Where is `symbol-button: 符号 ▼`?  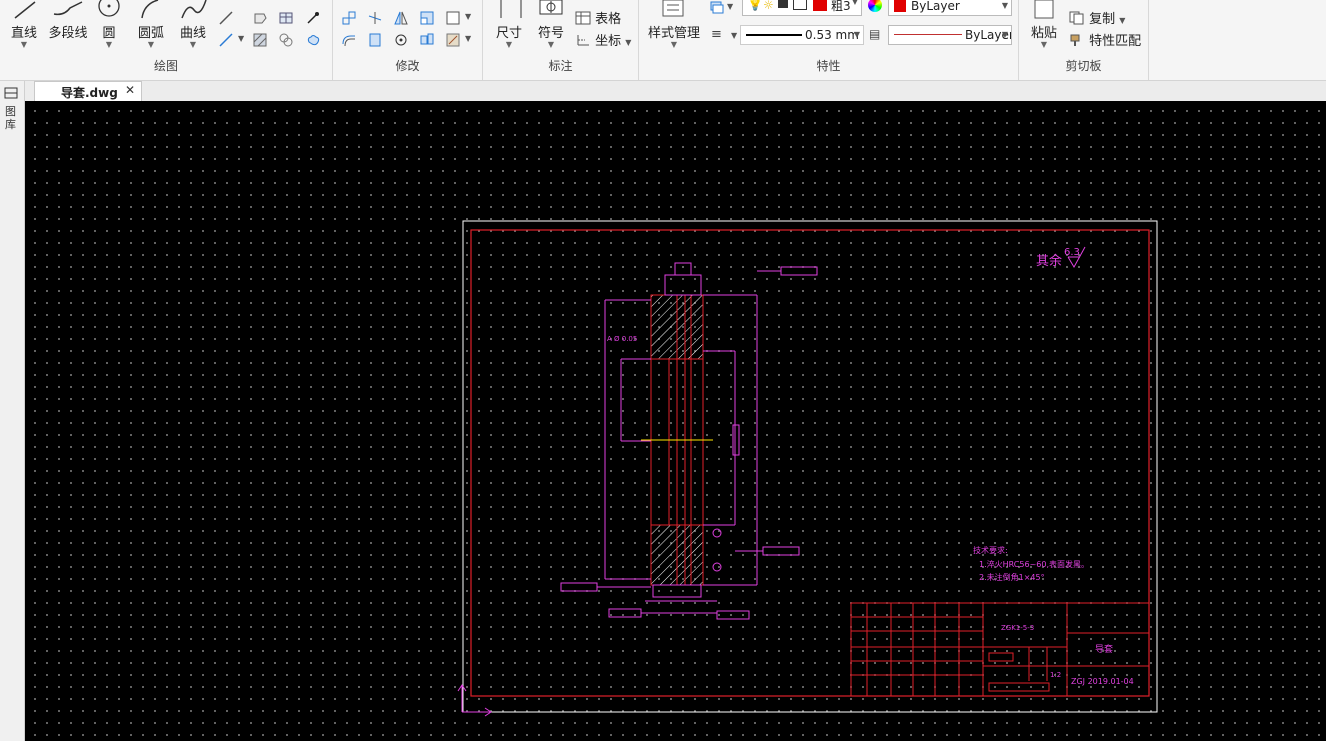 symbol-button: 符号 ▼ is located at coordinates (551, 24).